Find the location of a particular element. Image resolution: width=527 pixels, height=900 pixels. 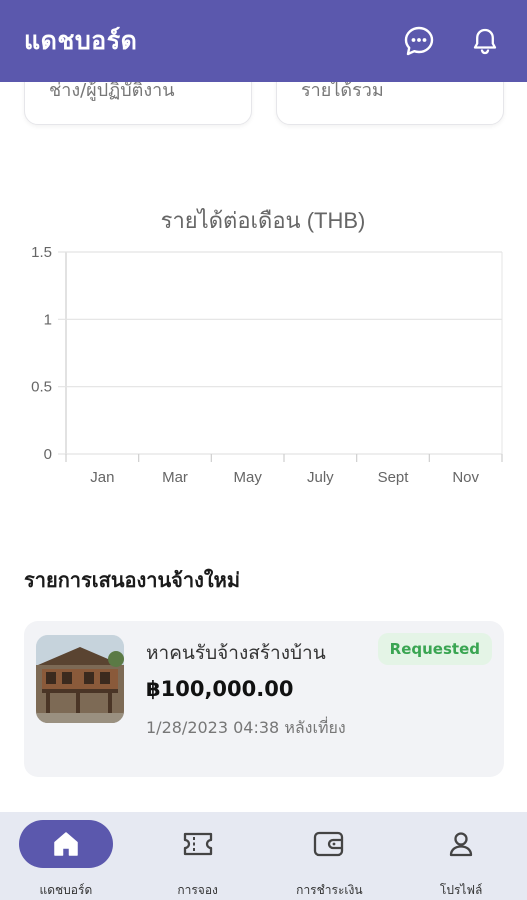

bell-icon is located at coordinates (485, 41).